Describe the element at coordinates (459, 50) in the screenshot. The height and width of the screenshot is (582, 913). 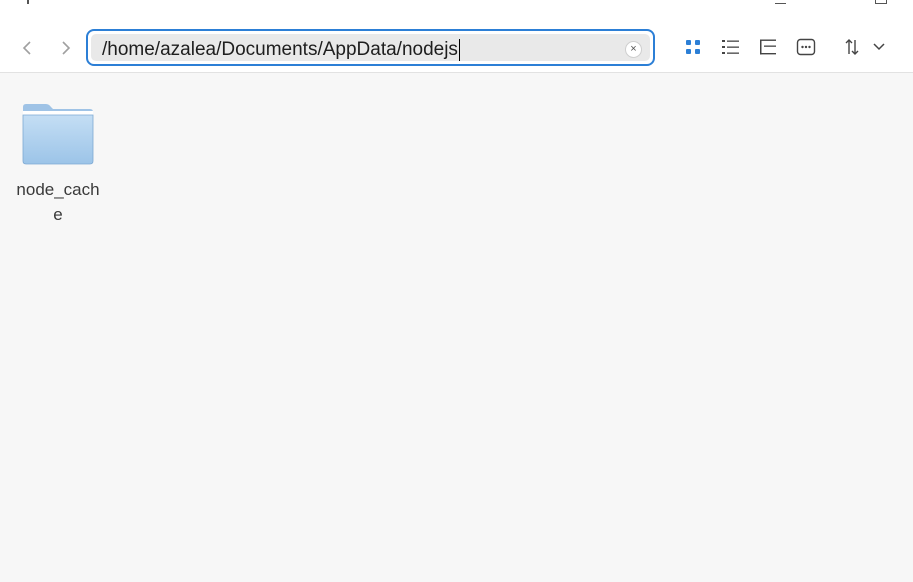
I see `text-caret` at that location.